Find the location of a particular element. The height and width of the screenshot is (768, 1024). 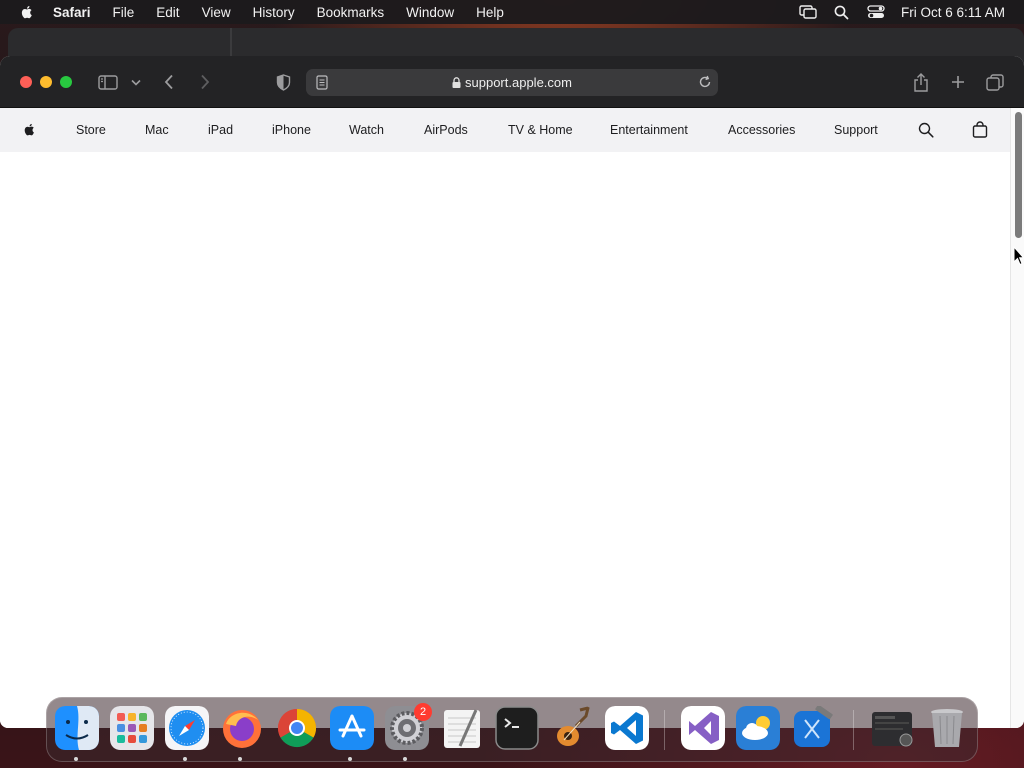

running-indicator-finder is located at coordinates (76, 759).